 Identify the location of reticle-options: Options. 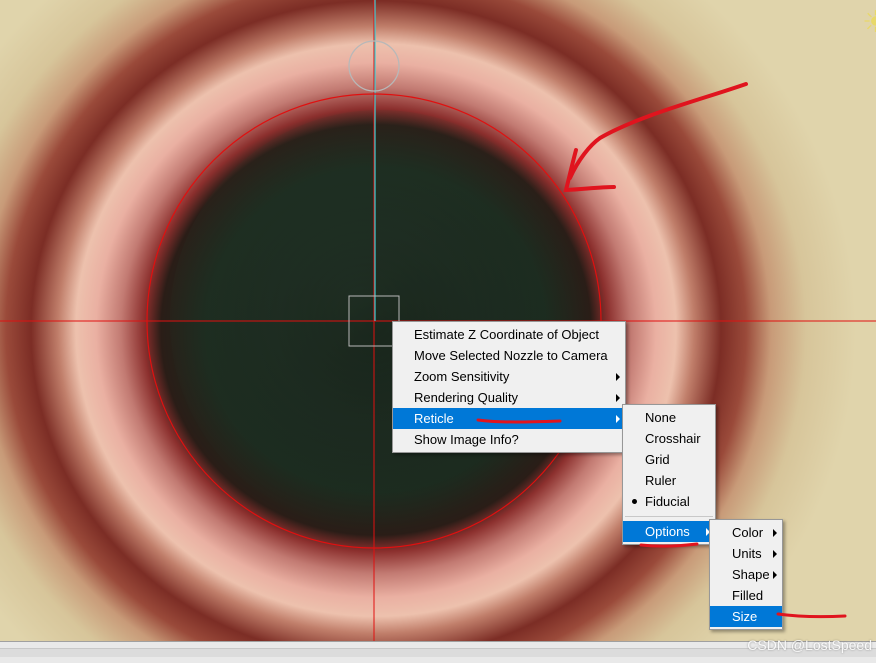
(669, 531).